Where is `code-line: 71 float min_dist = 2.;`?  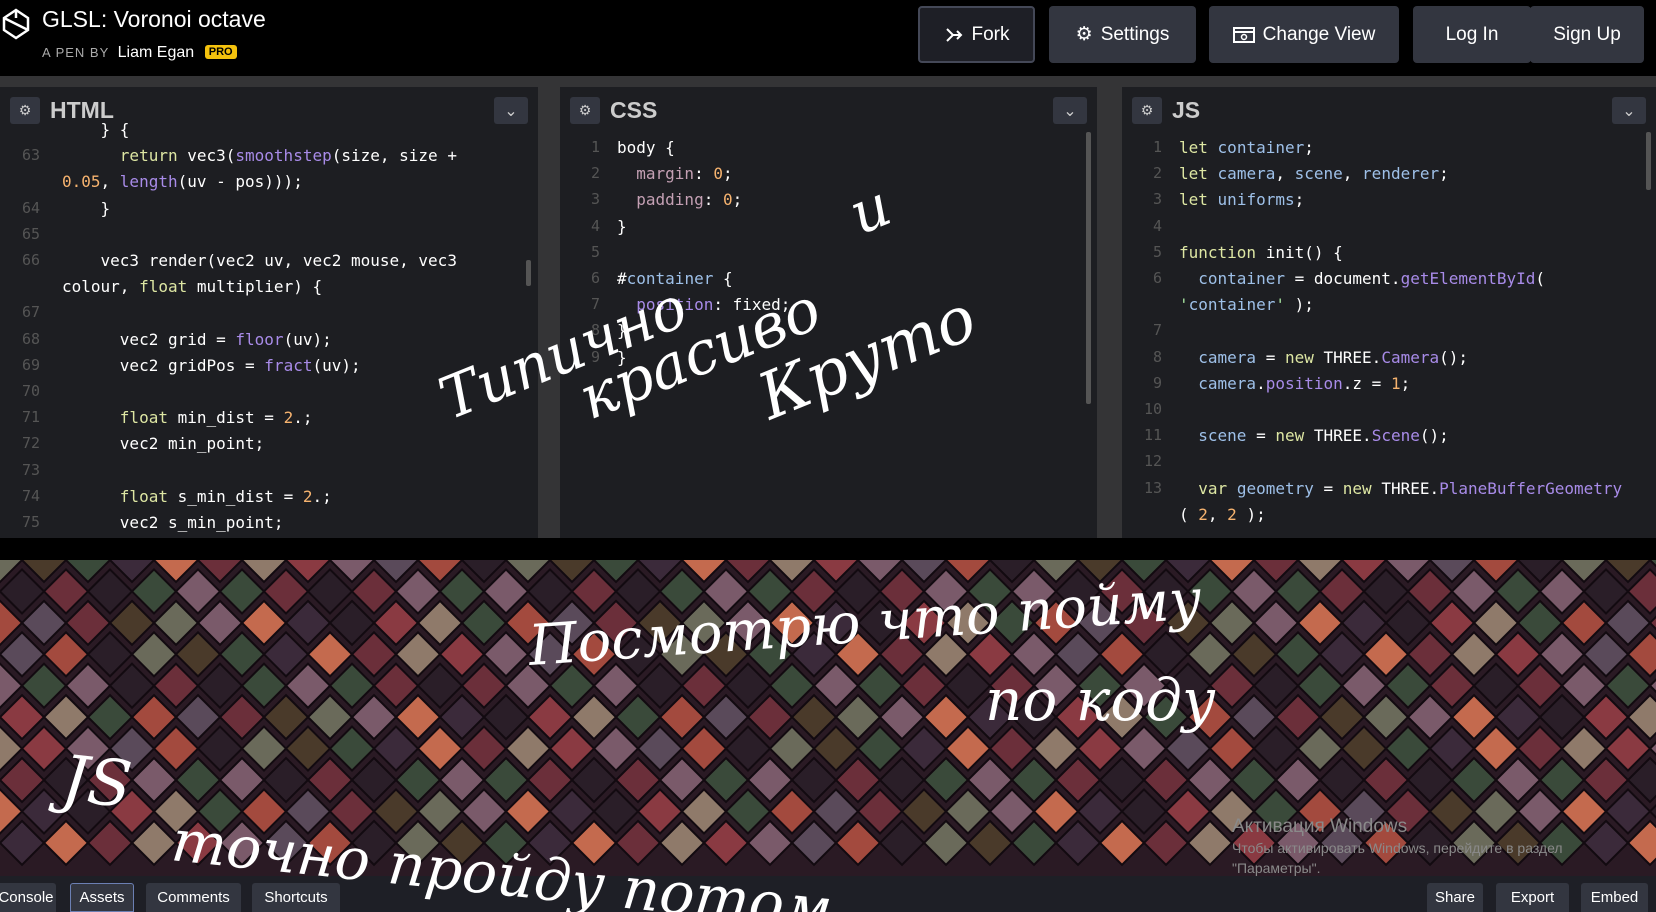 code-line: 71 float min_dist = 2.; is located at coordinates (269, 417).